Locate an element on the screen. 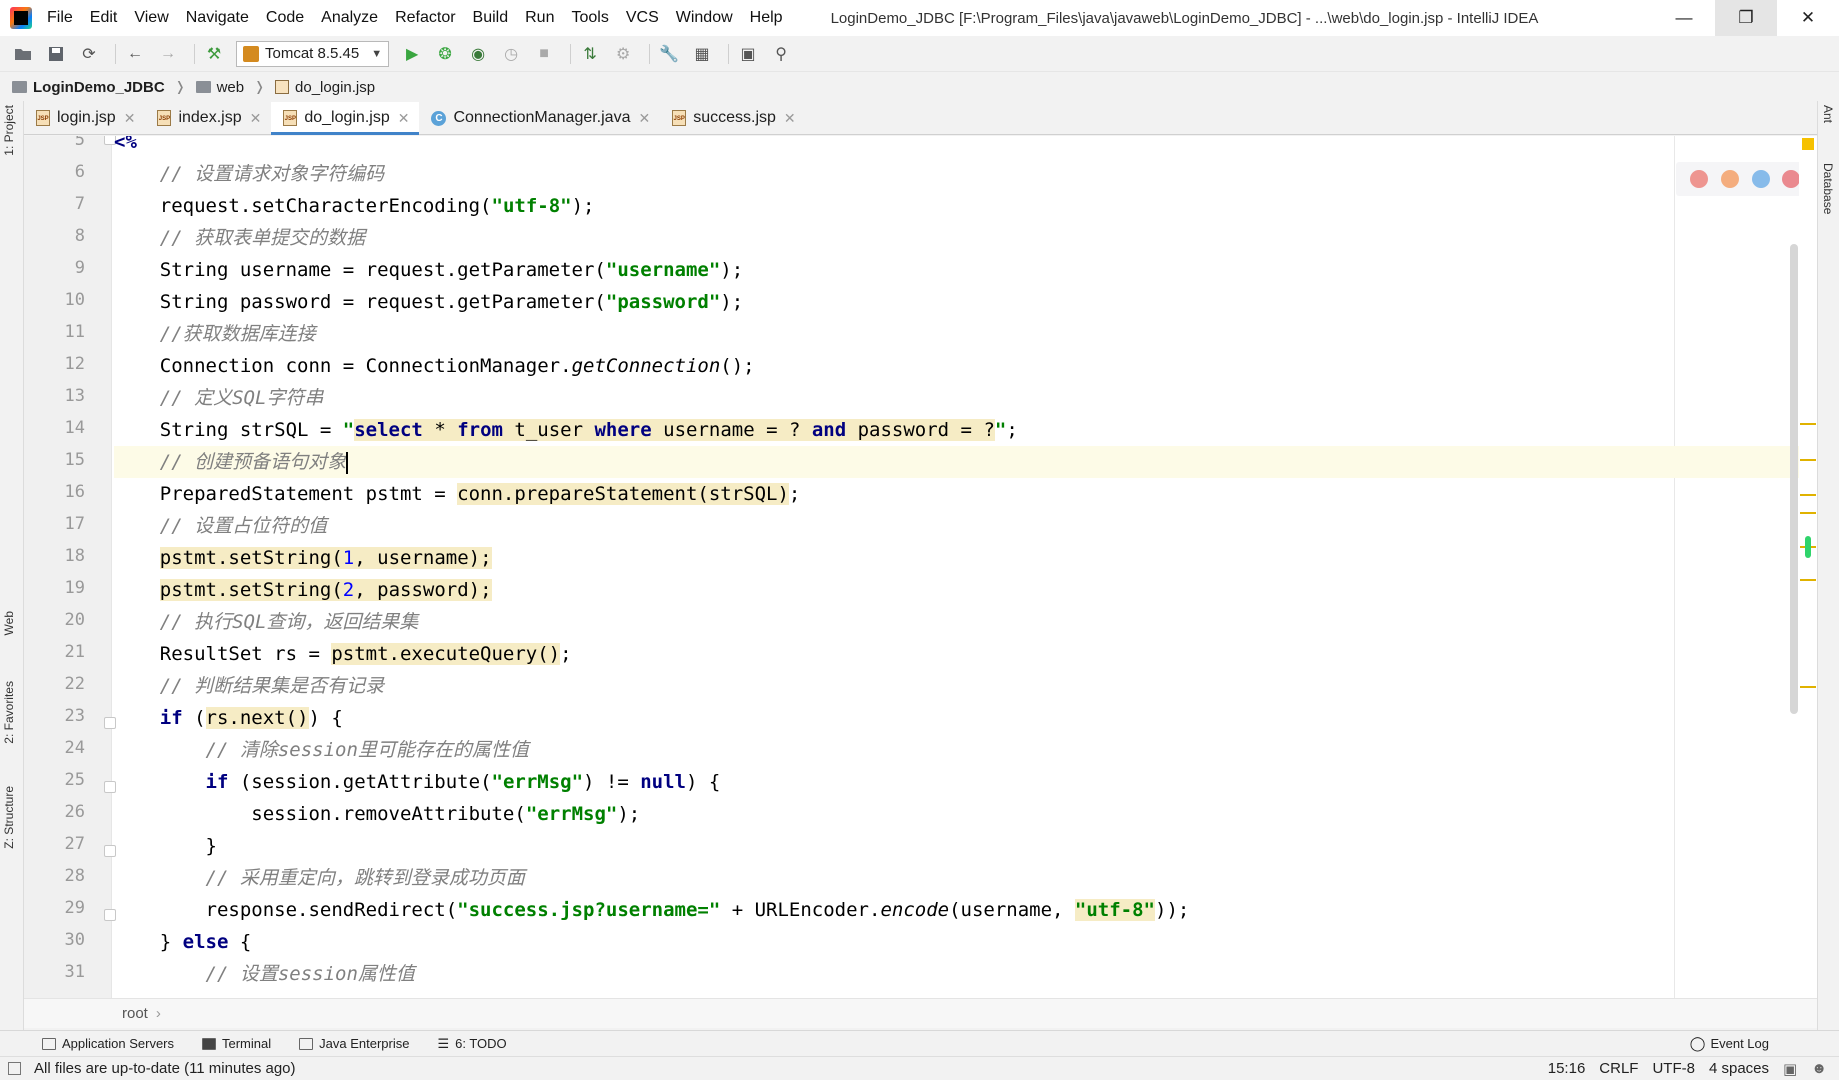 The width and height of the screenshot is (1839, 1080). event-log-tool-button: ◯ Event Log is located at coordinates (1729, 1043).